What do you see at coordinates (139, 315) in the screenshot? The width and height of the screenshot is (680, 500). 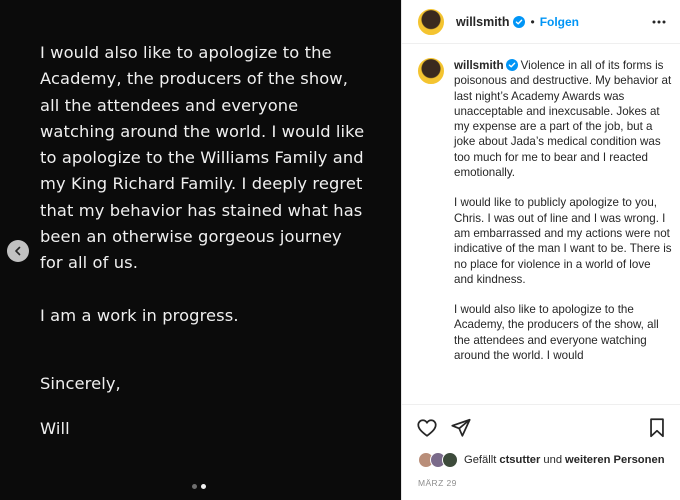 I see `media-progress-line: I am a work in progress.` at bounding box center [139, 315].